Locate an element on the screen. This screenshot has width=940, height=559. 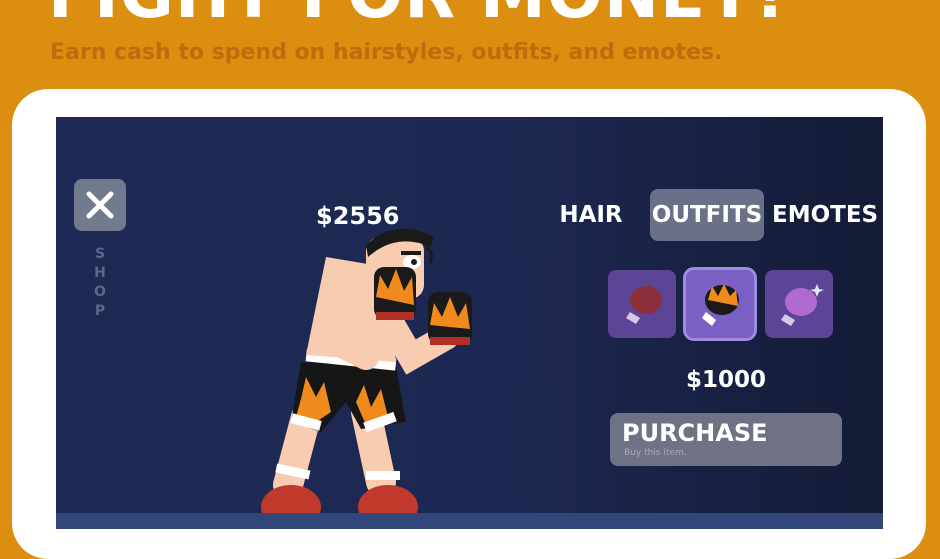
tab-emotes: EMOTES is located at coordinates (825, 215).